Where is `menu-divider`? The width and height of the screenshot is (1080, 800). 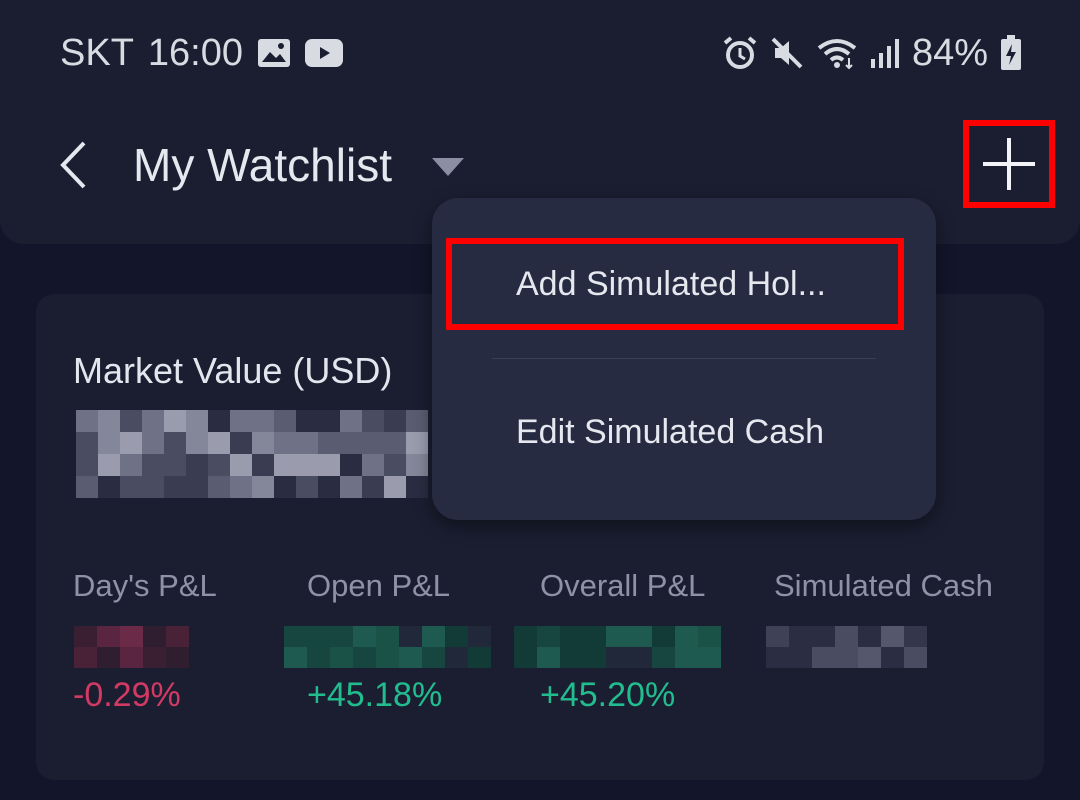
menu-divider is located at coordinates (684, 358).